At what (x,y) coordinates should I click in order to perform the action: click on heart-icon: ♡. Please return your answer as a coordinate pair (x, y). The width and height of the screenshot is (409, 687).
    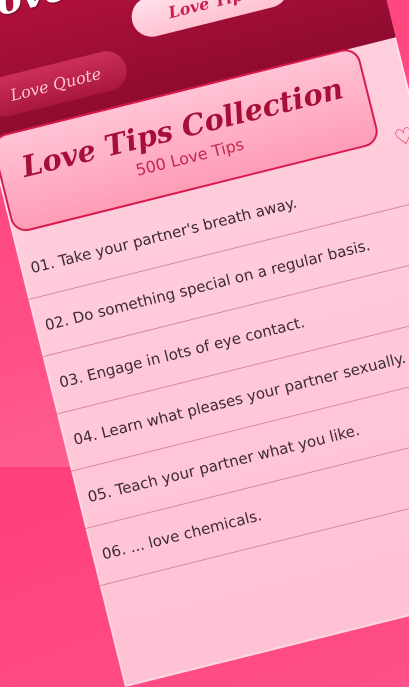
    Looking at the image, I should click on (400, 137).